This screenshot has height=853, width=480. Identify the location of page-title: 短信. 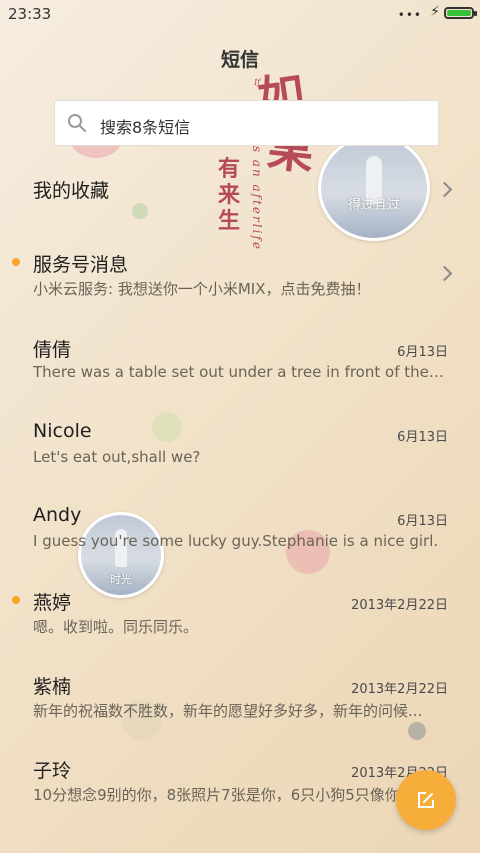
(239, 60).